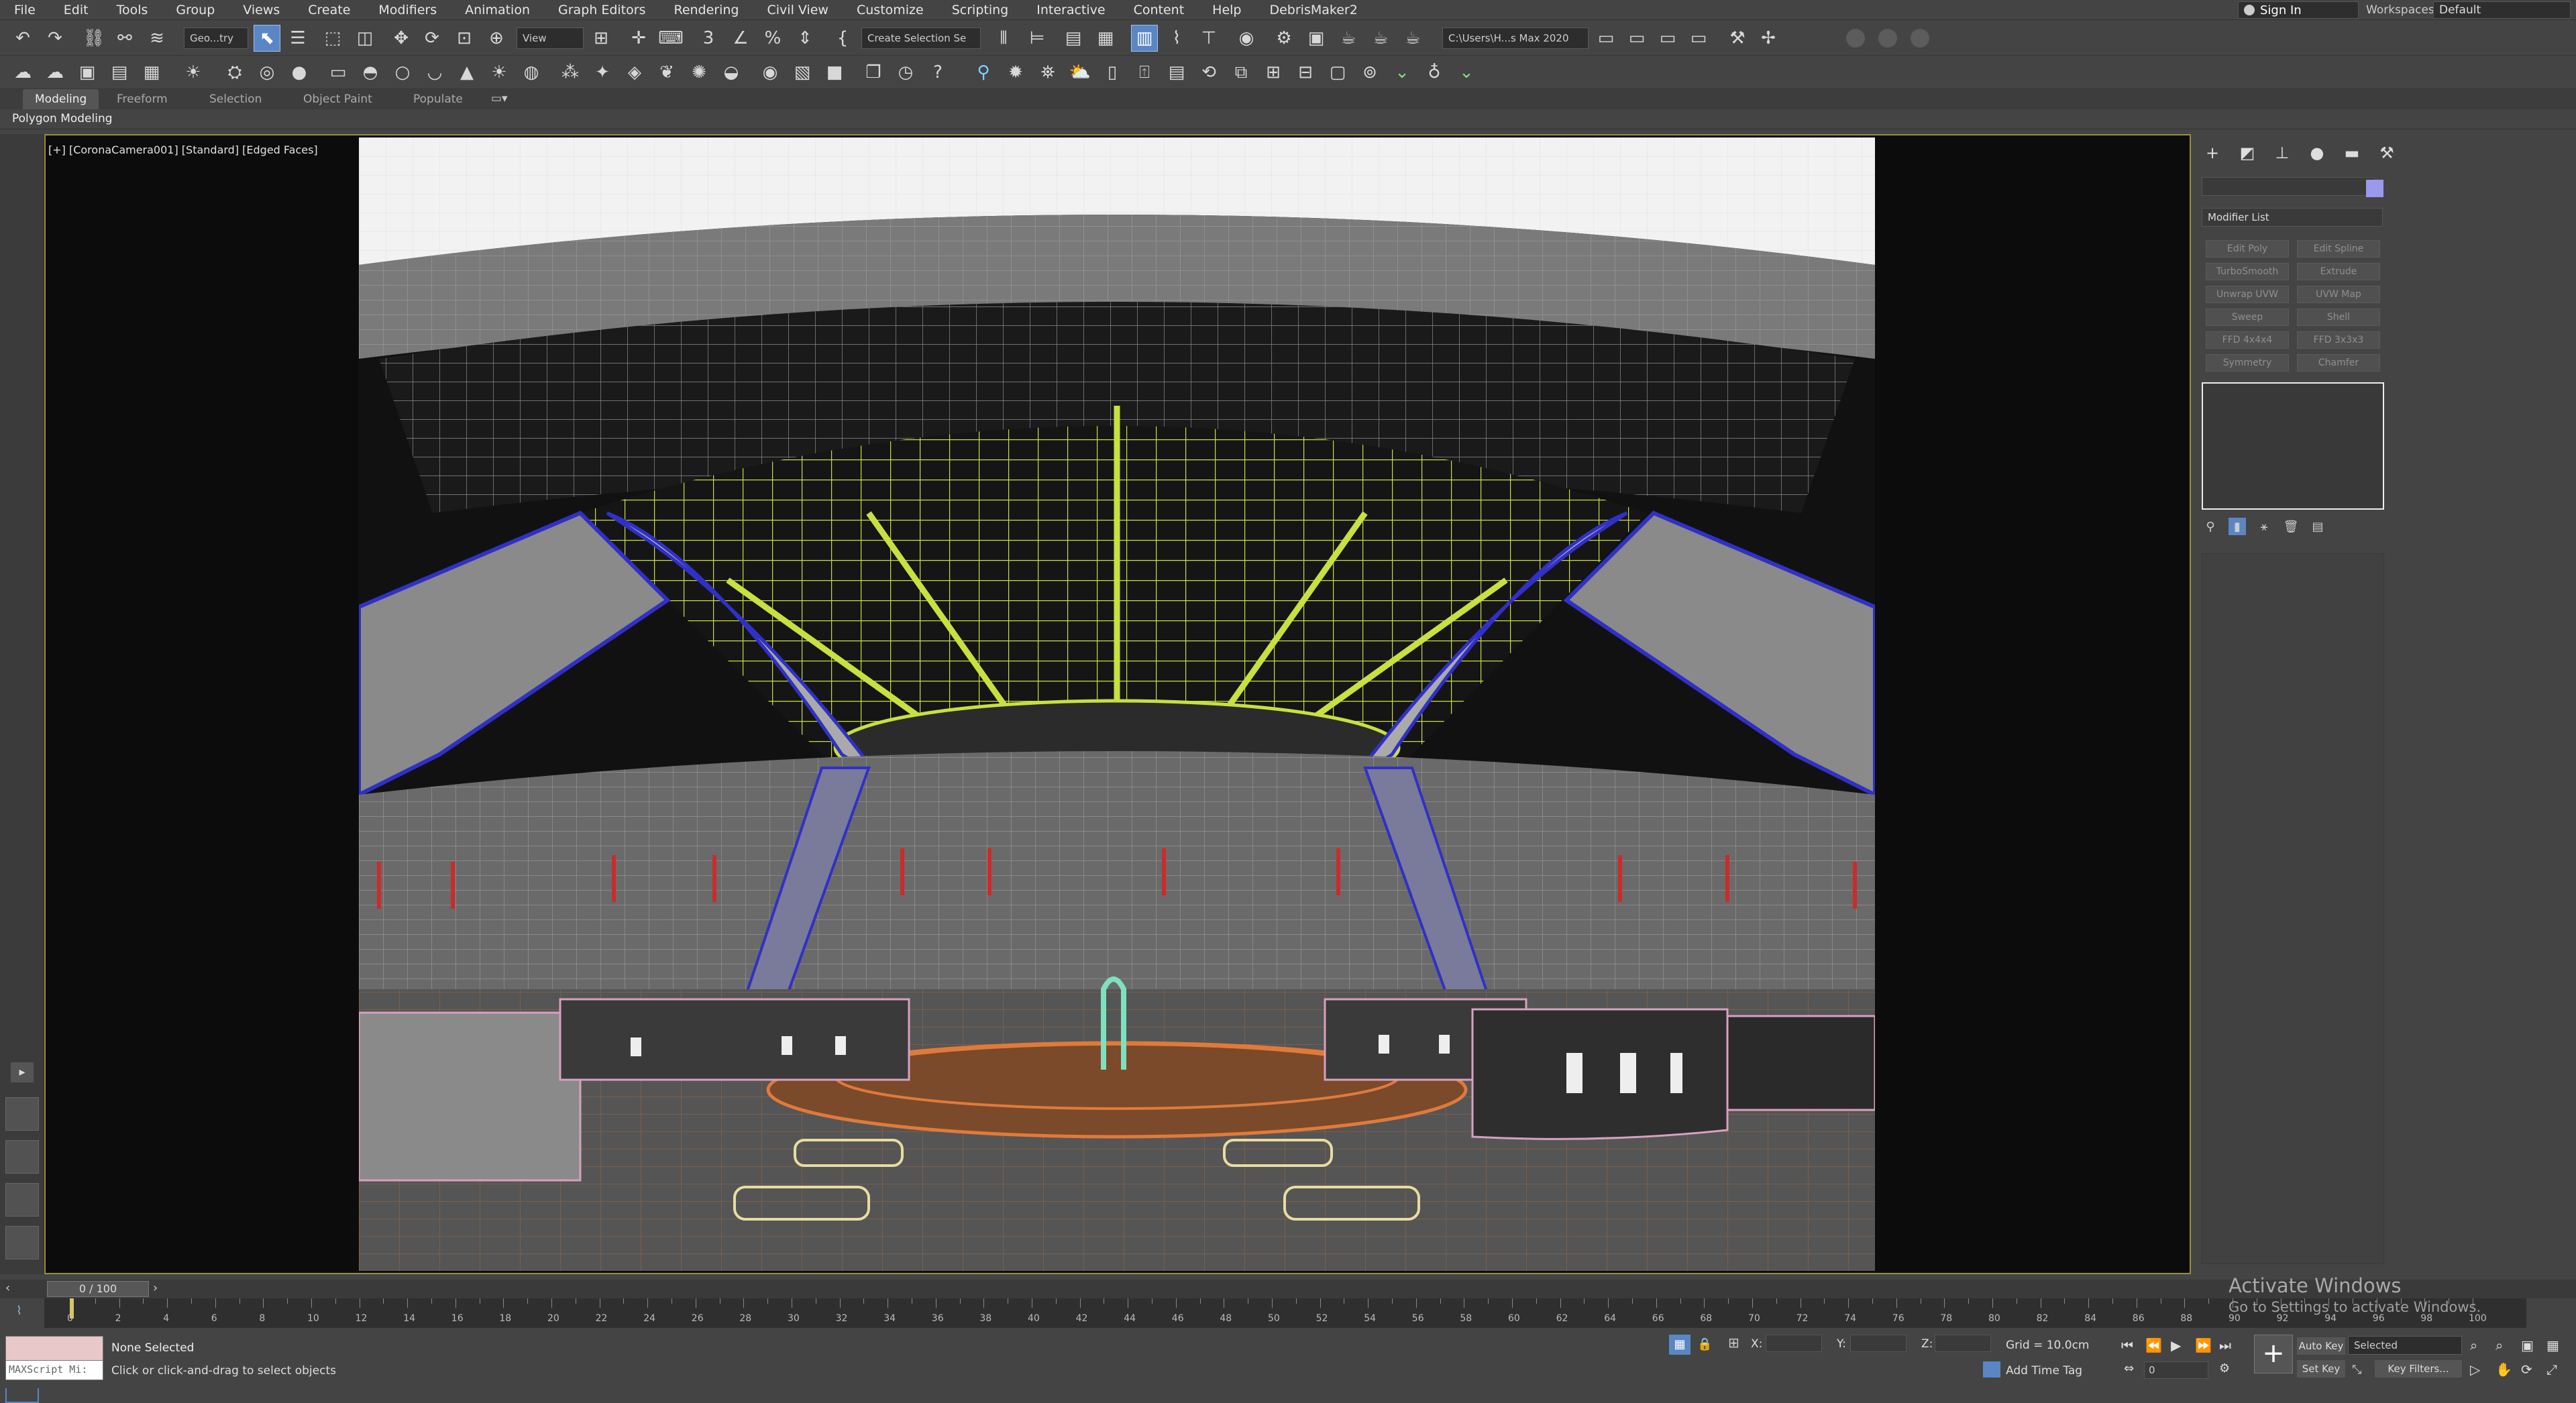 This screenshot has width=2576, height=1403. What do you see at coordinates (216, 38) in the screenshot?
I see `selection-filter-select: Geo...try` at bounding box center [216, 38].